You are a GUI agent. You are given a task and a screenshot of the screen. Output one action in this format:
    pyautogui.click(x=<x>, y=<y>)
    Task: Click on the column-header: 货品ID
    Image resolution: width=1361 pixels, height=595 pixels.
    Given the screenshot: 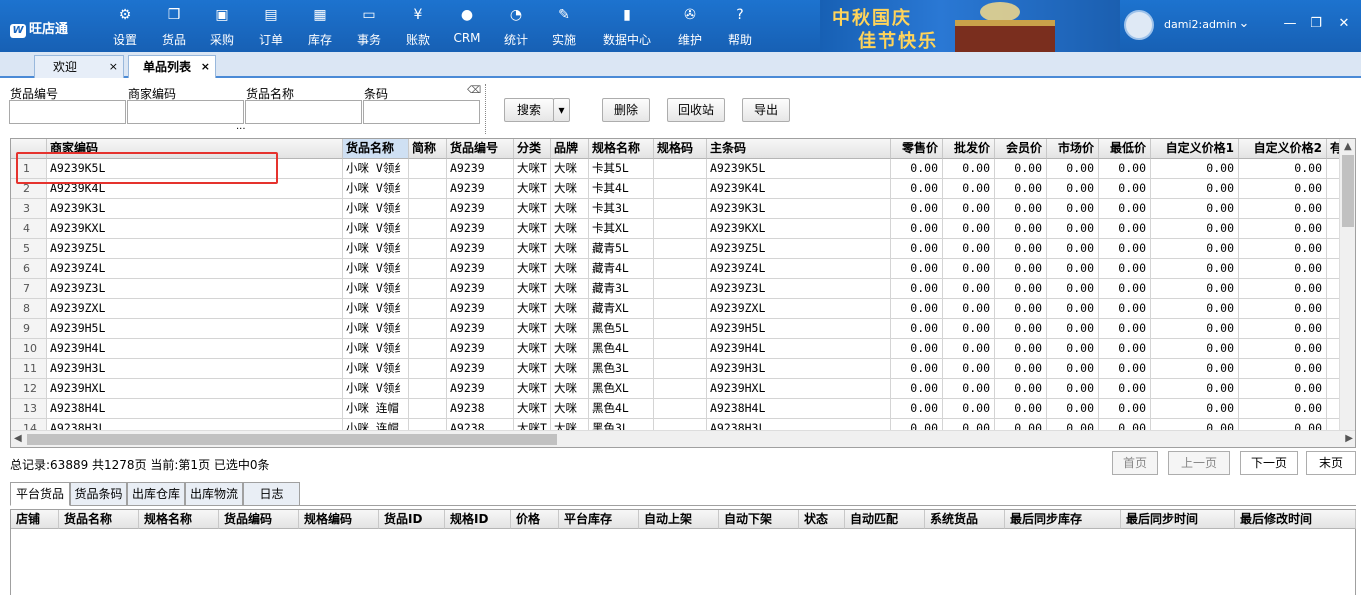 What is the action you would take?
    pyautogui.click(x=412, y=519)
    